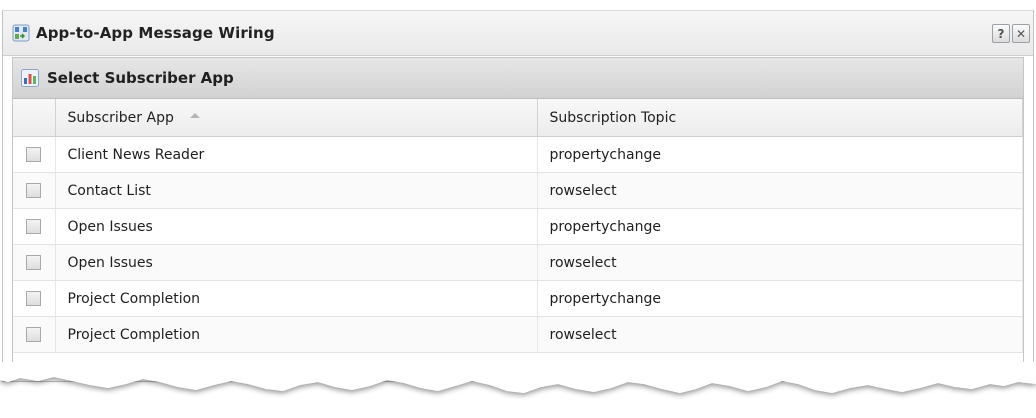 The height and width of the screenshot is (418, 1036). What do you see at coordinates (1021, 33) in the screenshot?
I see `close-icon: ✕` at bounding box center [1021, 33].